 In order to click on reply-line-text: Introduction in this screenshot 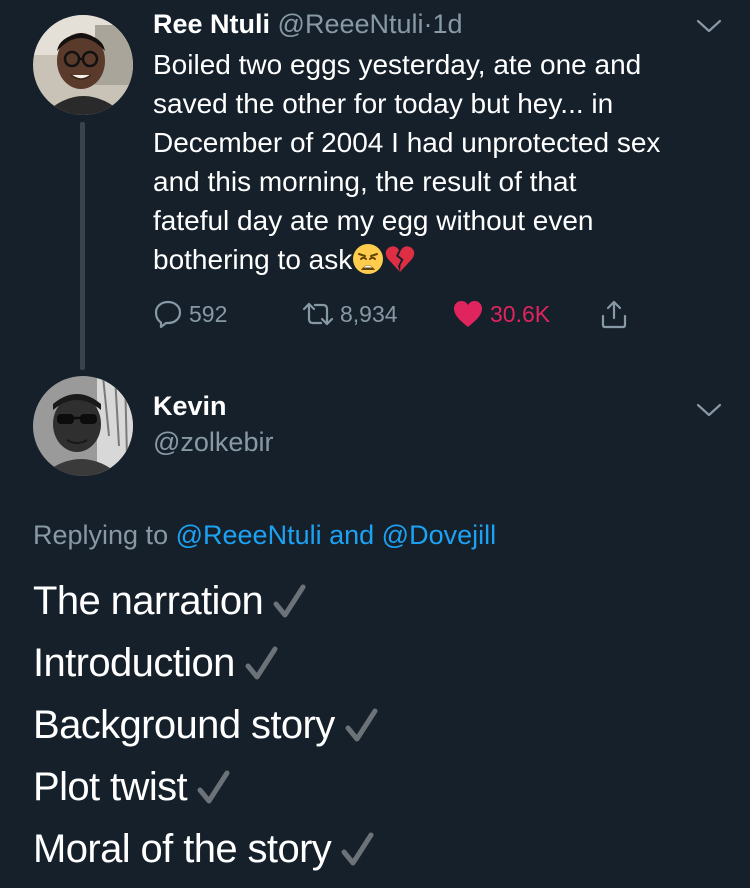, I will do `click(134, 663)`.